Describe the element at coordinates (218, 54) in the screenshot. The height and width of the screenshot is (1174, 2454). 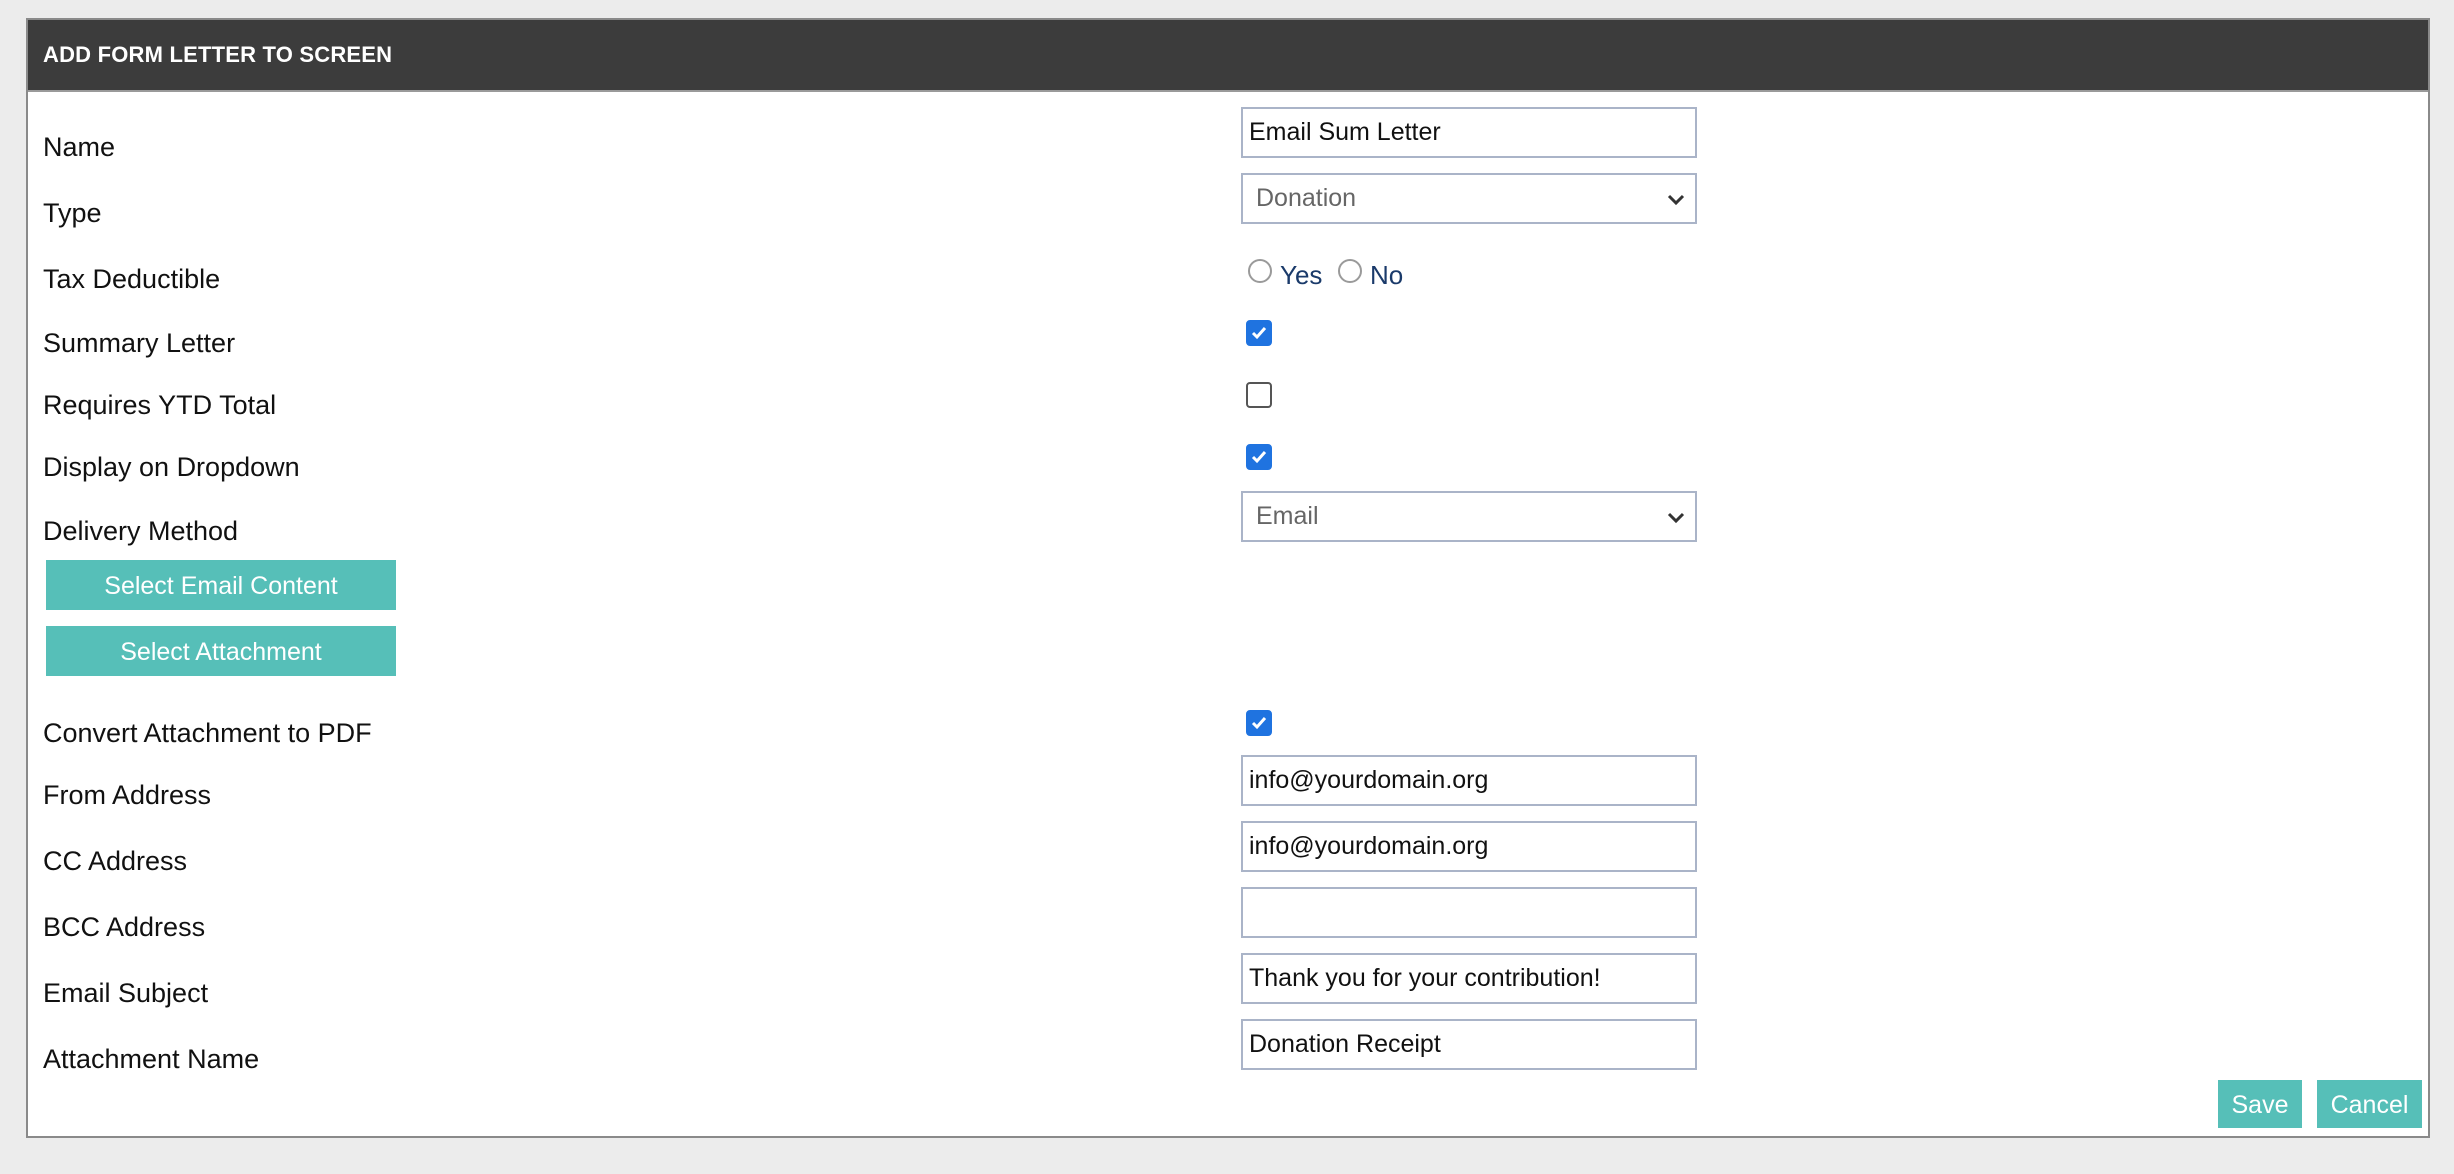
I see `dialog-title: ADD FORM LETTER TO SCREEN` at that location.